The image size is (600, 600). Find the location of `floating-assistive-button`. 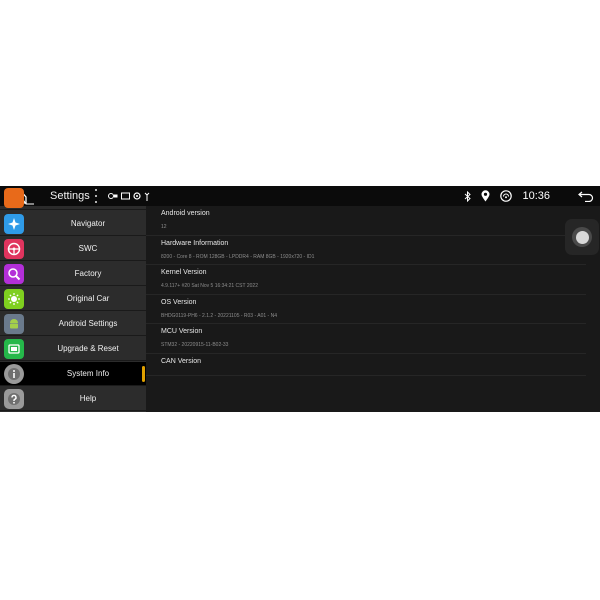

floating-assistive-button is located at coordinates (582, 237).